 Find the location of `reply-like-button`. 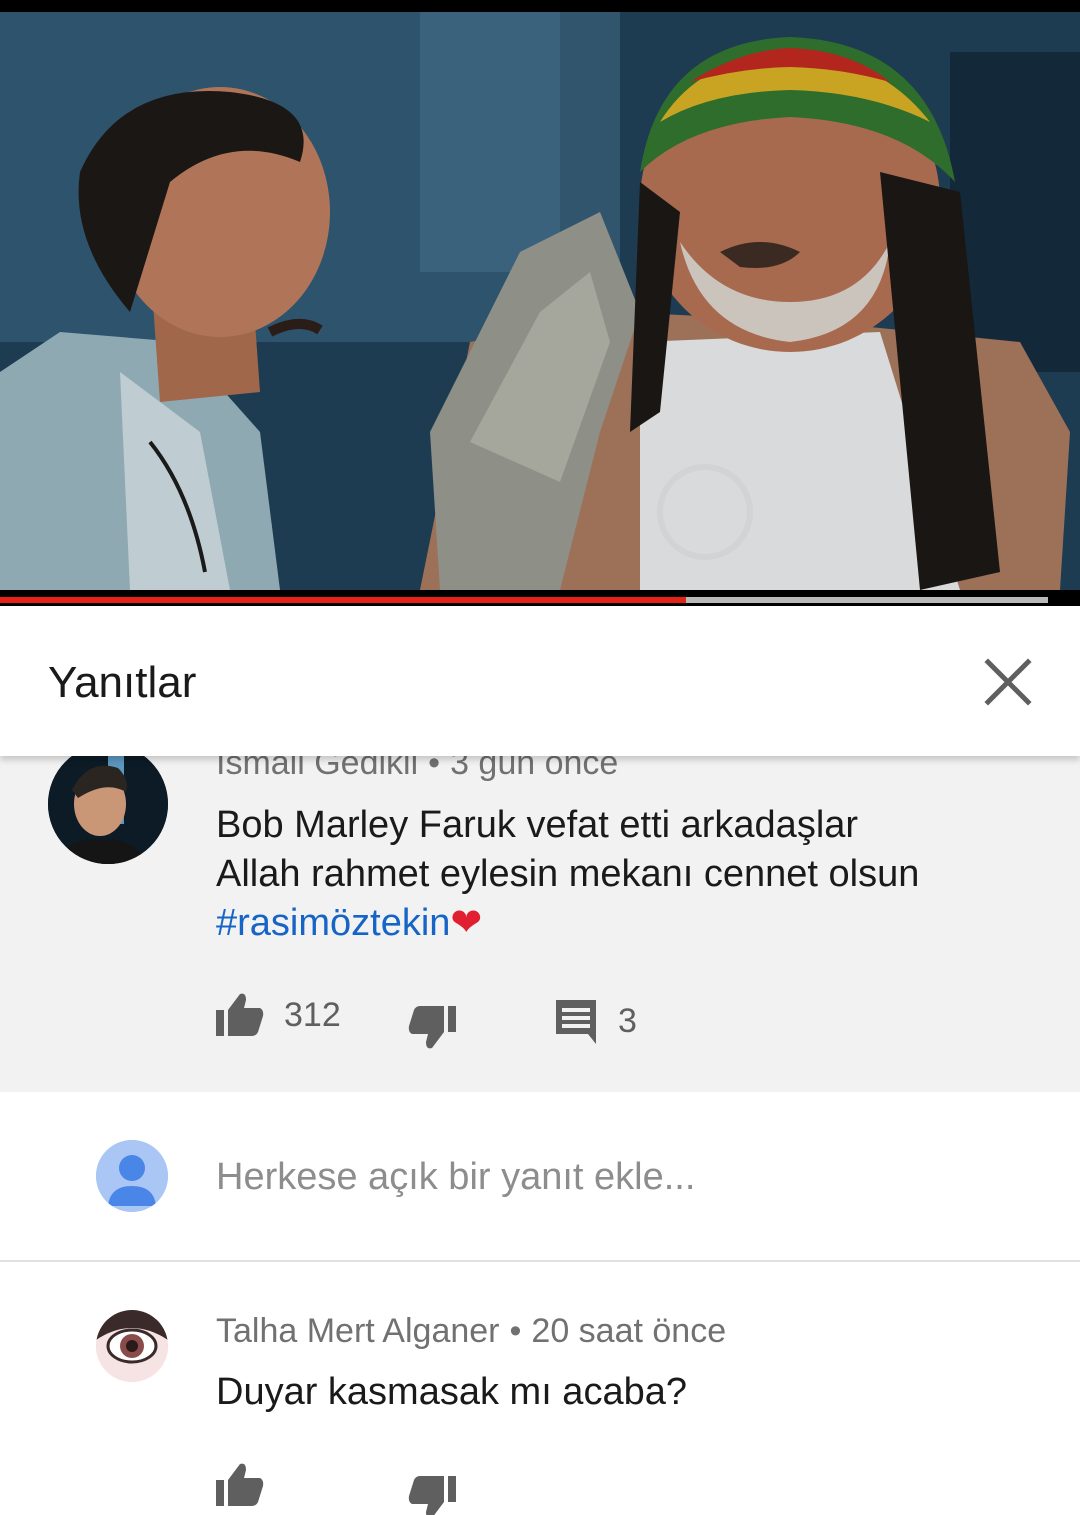

reply-like-button is located at coordinates (240, 1485).